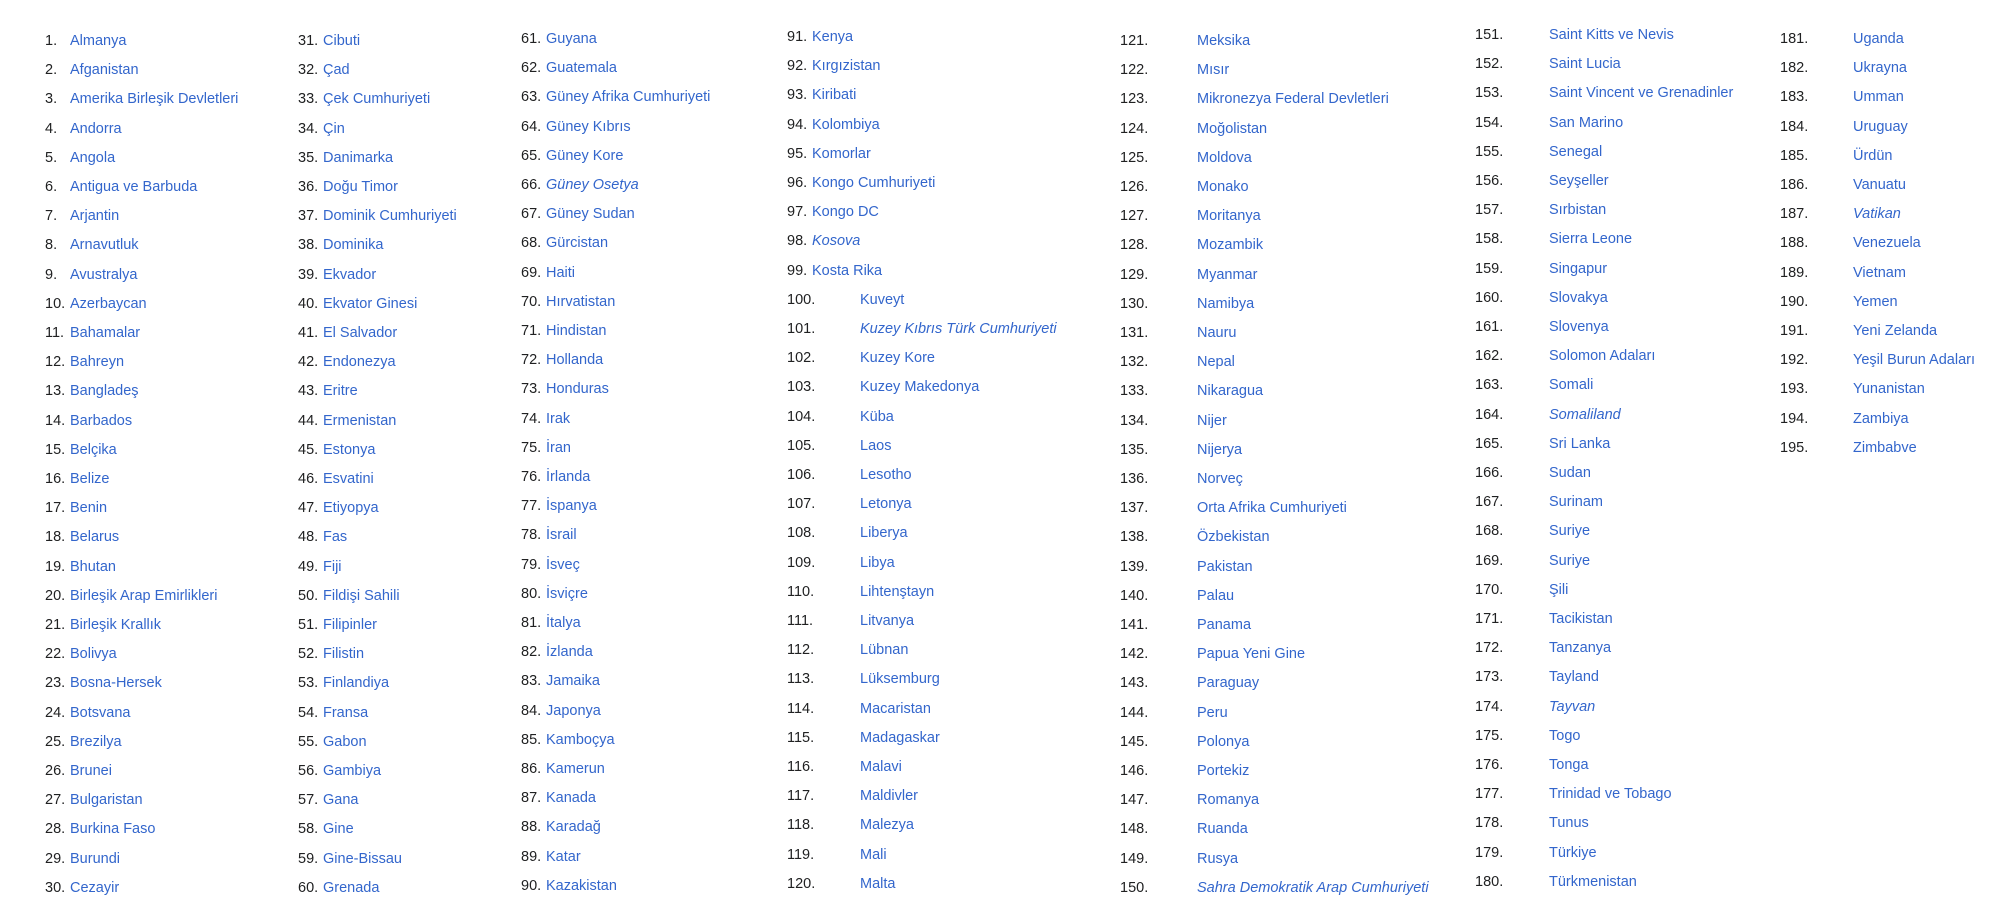 The width and height of the screenshot is (1990, 924). Describe the element at coordinates (340, 800) in the screenshot. I see `country-link: Gana` at that location.